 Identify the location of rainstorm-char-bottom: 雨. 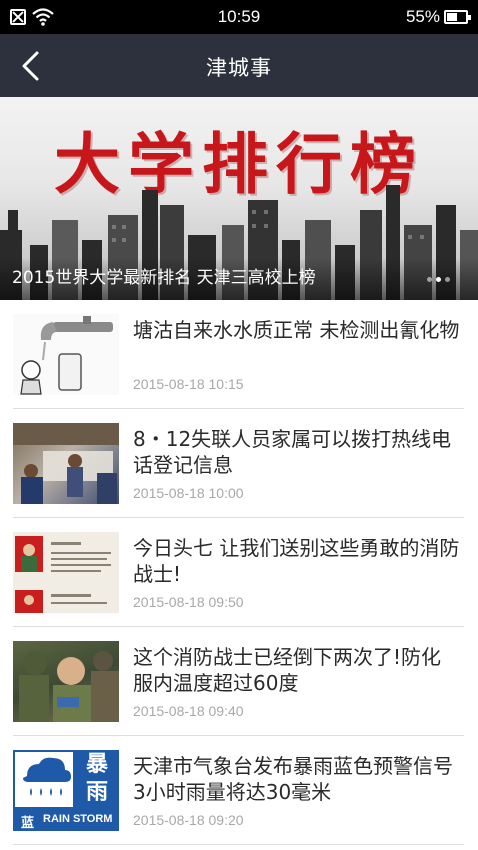
(96, 792).